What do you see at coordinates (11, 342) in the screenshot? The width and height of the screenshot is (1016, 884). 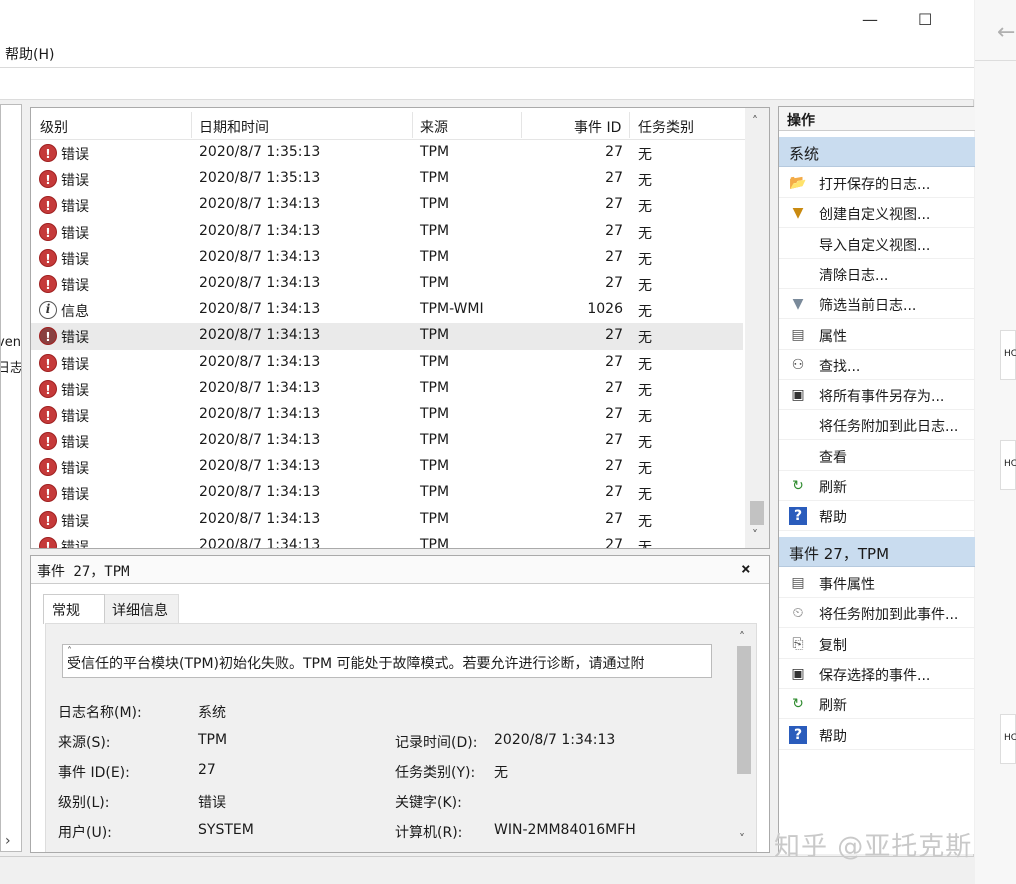 I see `tree-item-text: ven` at bounding box center [11, 342].